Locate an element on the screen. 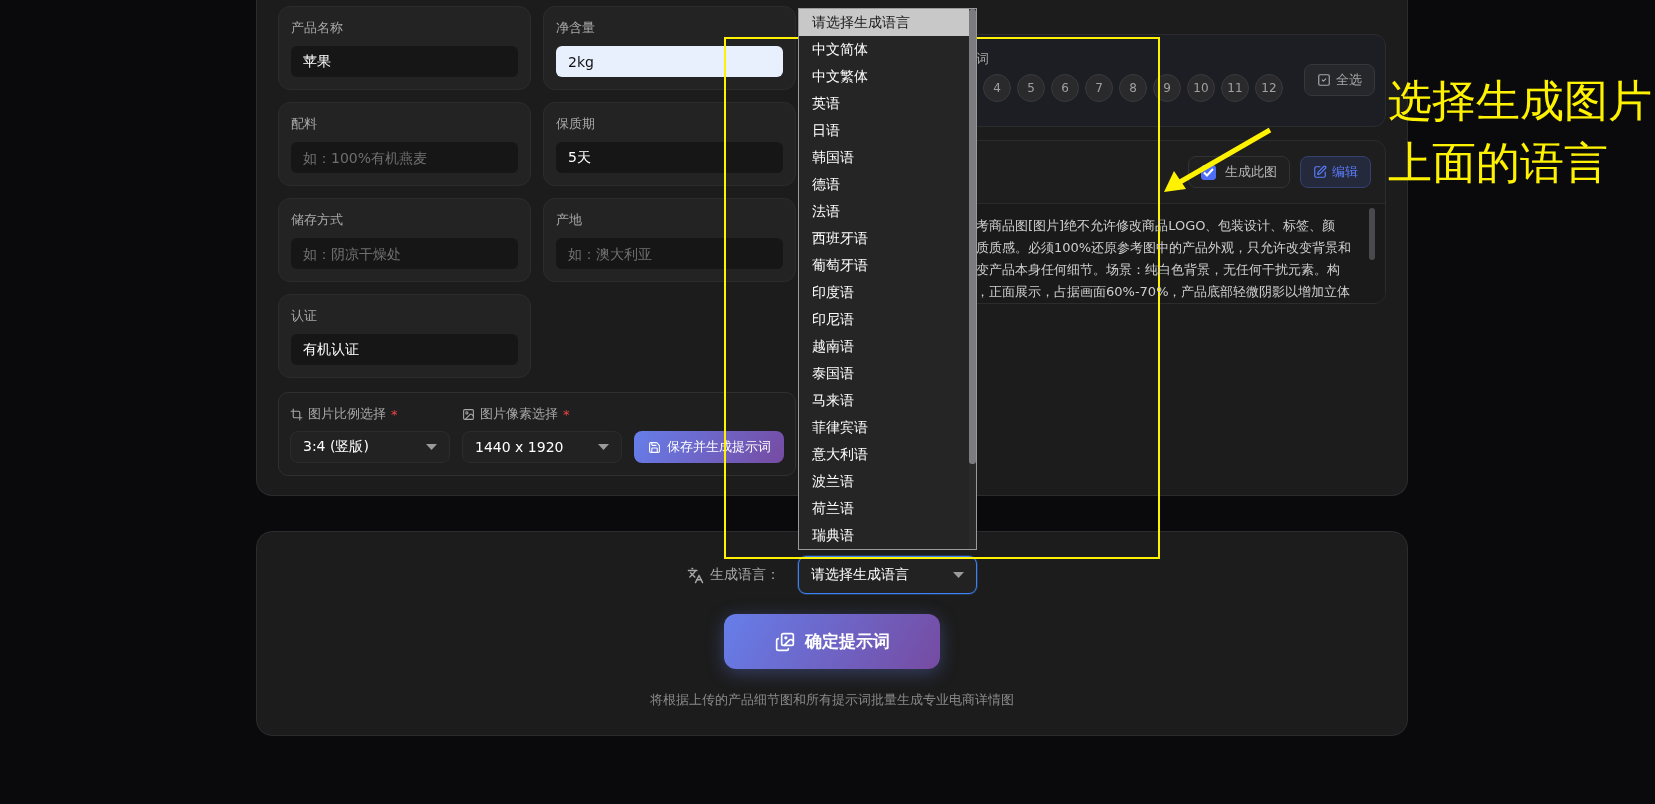  language-option: 马来语 is located at coordinates (884, 400).